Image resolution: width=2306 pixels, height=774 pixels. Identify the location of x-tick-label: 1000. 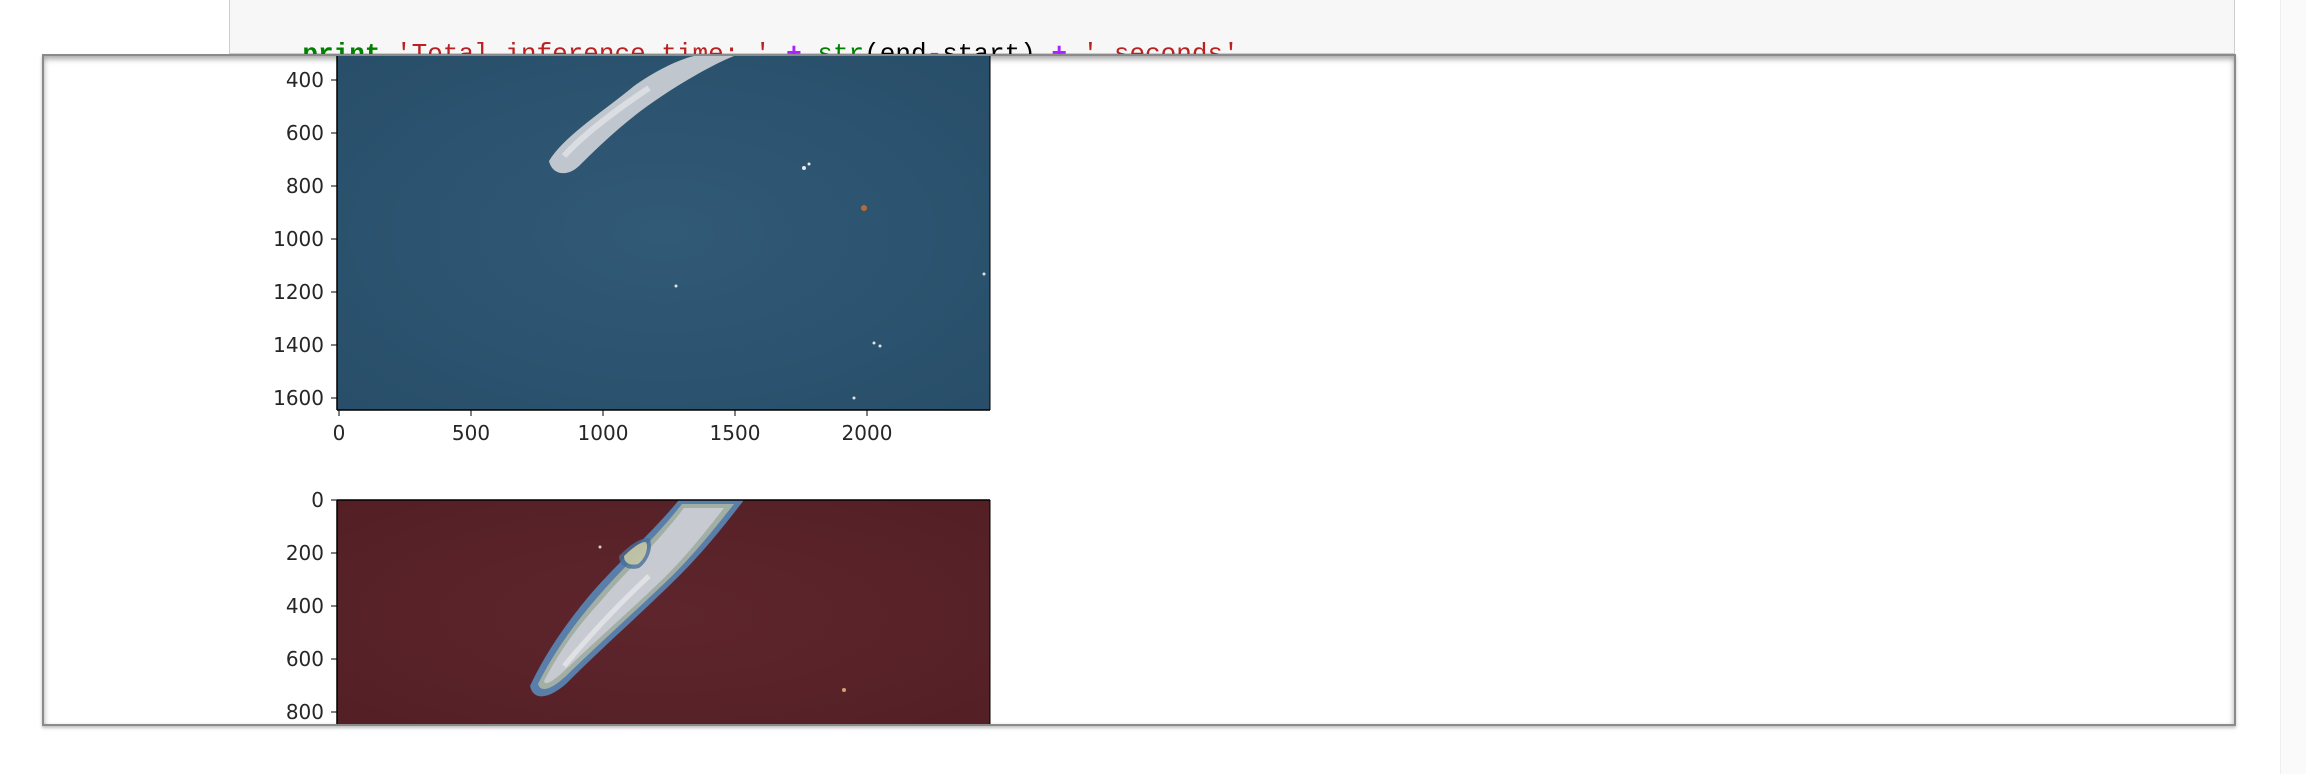
(603, 433).